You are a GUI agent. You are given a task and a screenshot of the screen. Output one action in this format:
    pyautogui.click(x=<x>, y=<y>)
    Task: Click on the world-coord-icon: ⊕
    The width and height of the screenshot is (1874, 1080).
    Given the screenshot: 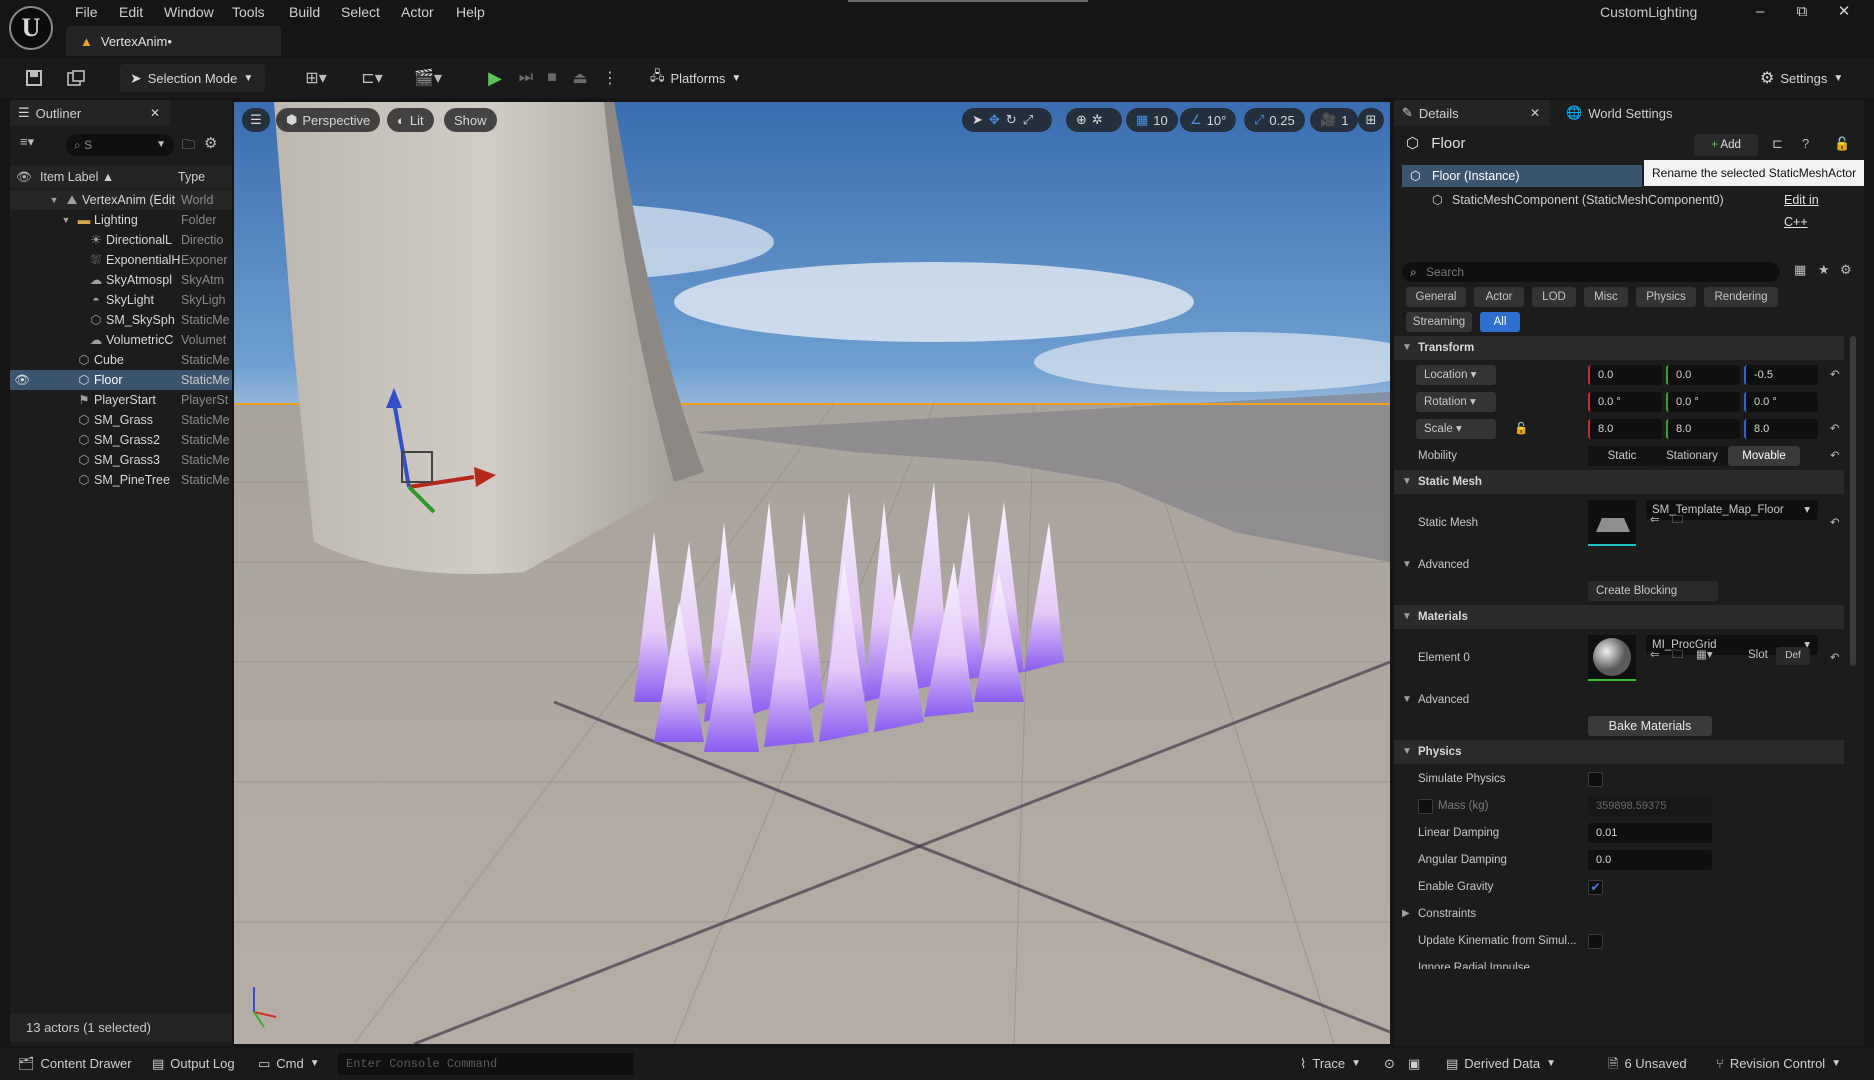 What is the action you would take?
    pyautogui.click(x=1081, y=120)
    